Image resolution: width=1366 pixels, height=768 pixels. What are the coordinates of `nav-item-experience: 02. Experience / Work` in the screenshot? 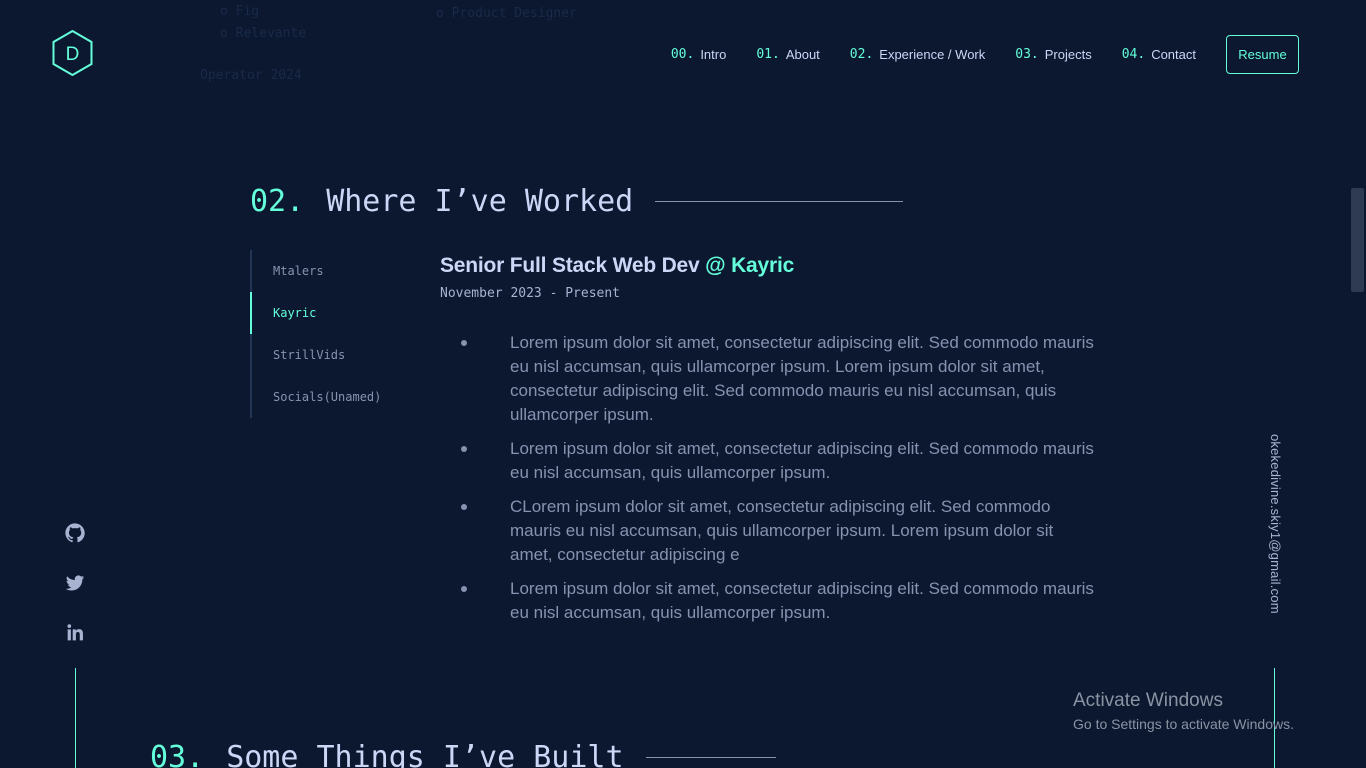 It's located at (917, 54).